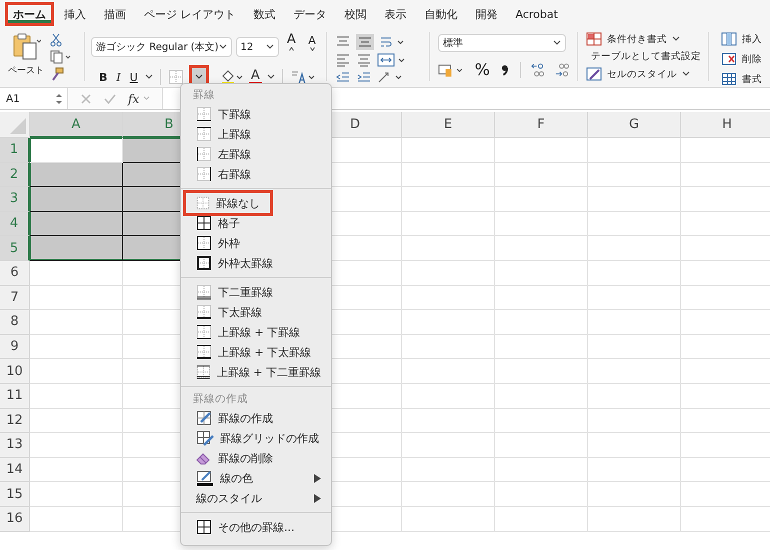  Describe the element at coordinates (752, 59) in the screenshot. I see `cells-label: 削除` at that location.